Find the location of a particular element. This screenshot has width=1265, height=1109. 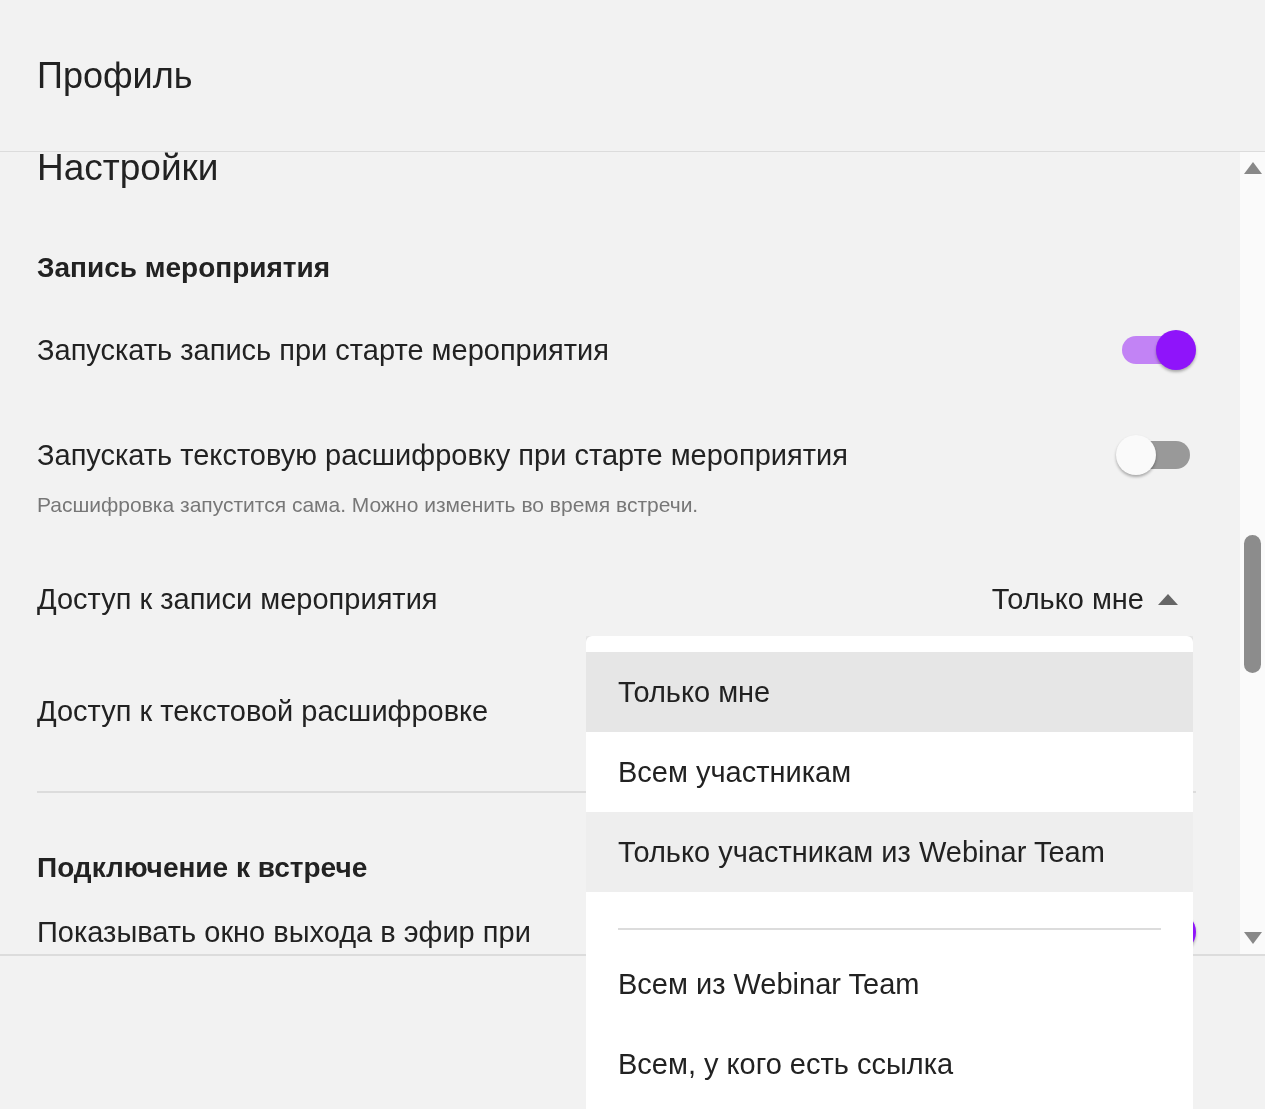

setting-label: Показывать окно выхода в эфир при is located at coordinates (284, 932).